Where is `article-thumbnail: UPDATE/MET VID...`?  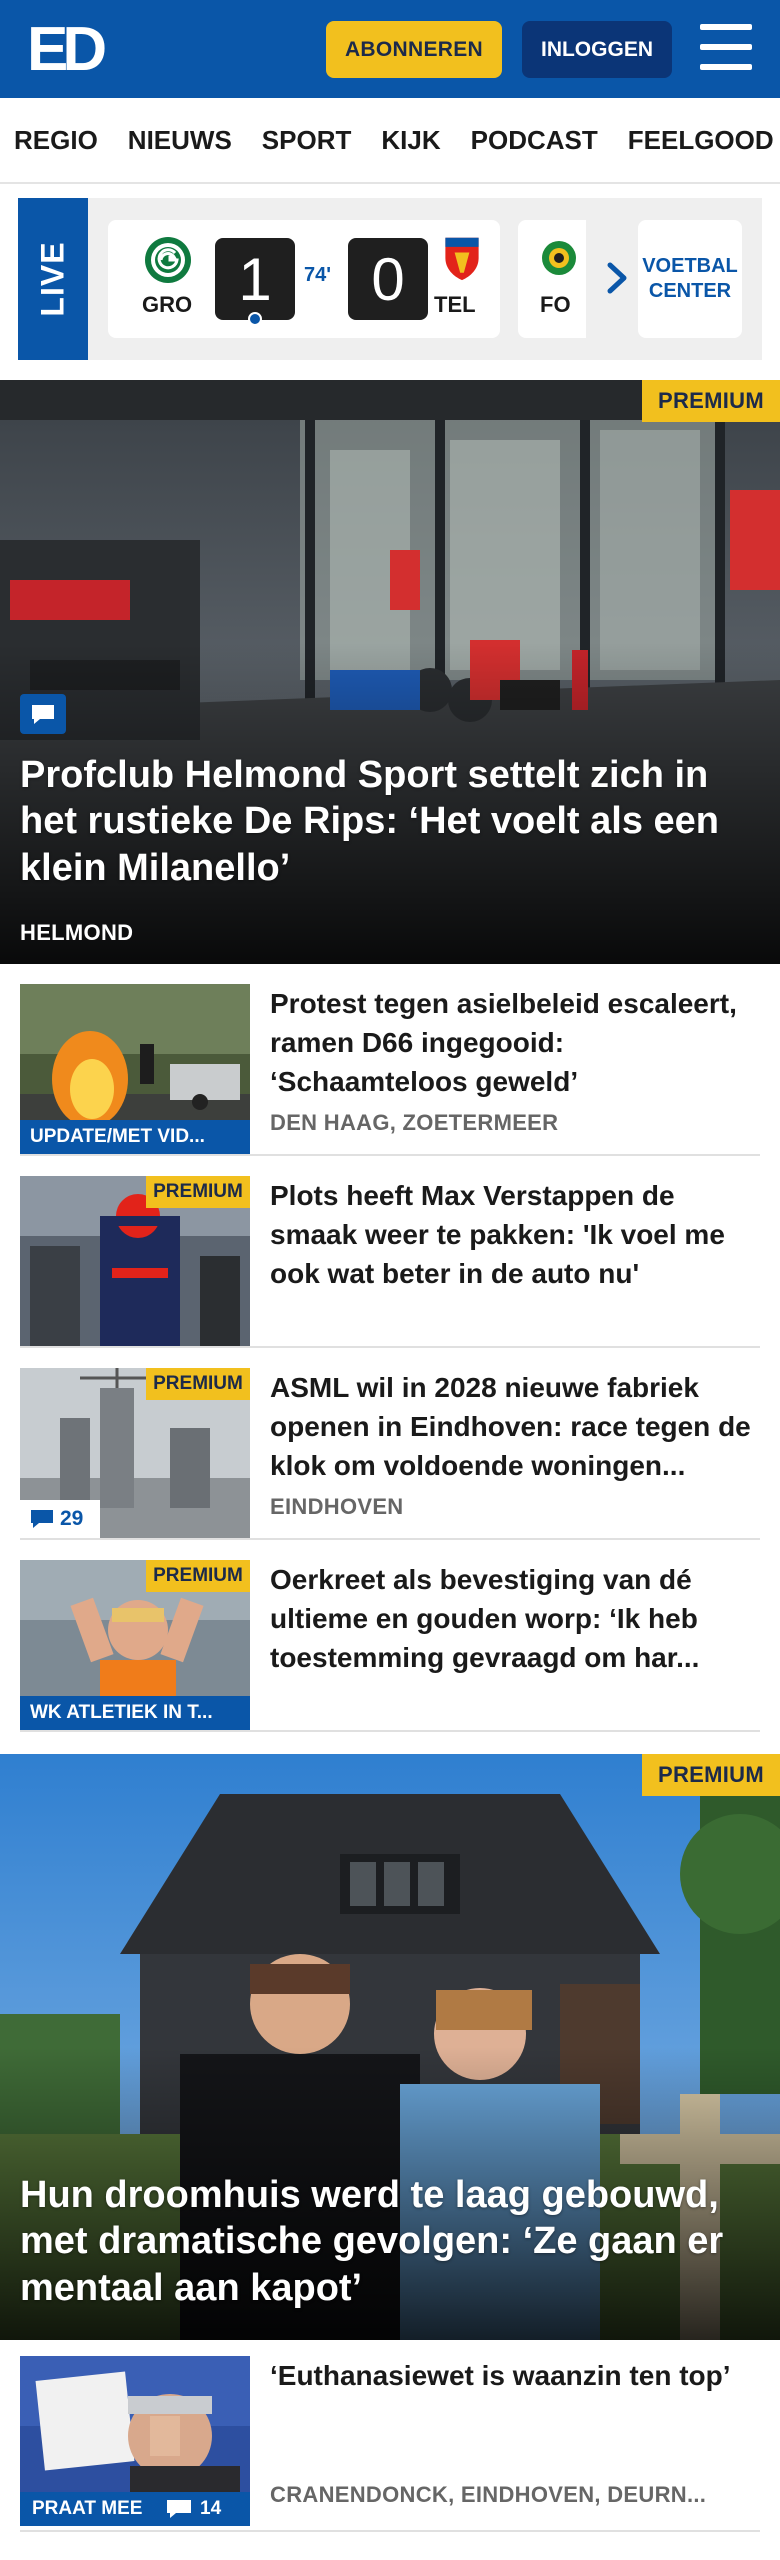
article-thumbnail: UPDATE/MET VID... is located at coordinates (135, 1069).